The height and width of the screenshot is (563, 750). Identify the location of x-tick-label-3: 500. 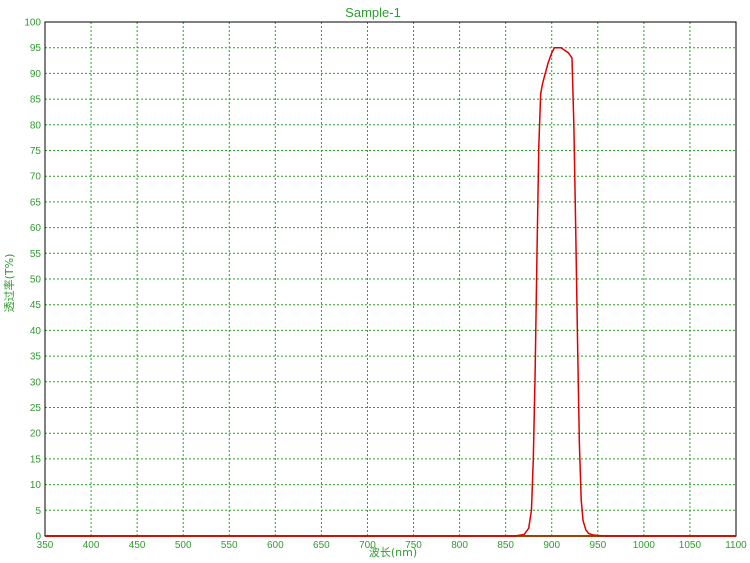
(183, 545).